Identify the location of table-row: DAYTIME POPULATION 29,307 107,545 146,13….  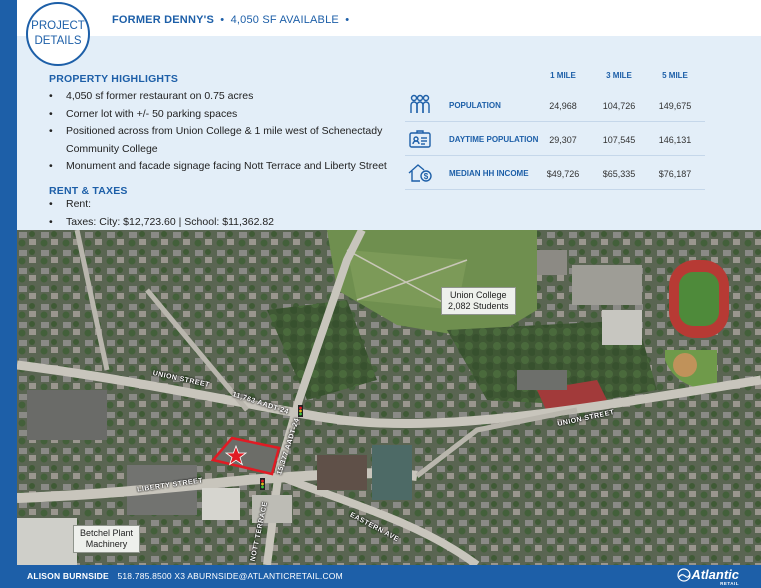
(555, 139).